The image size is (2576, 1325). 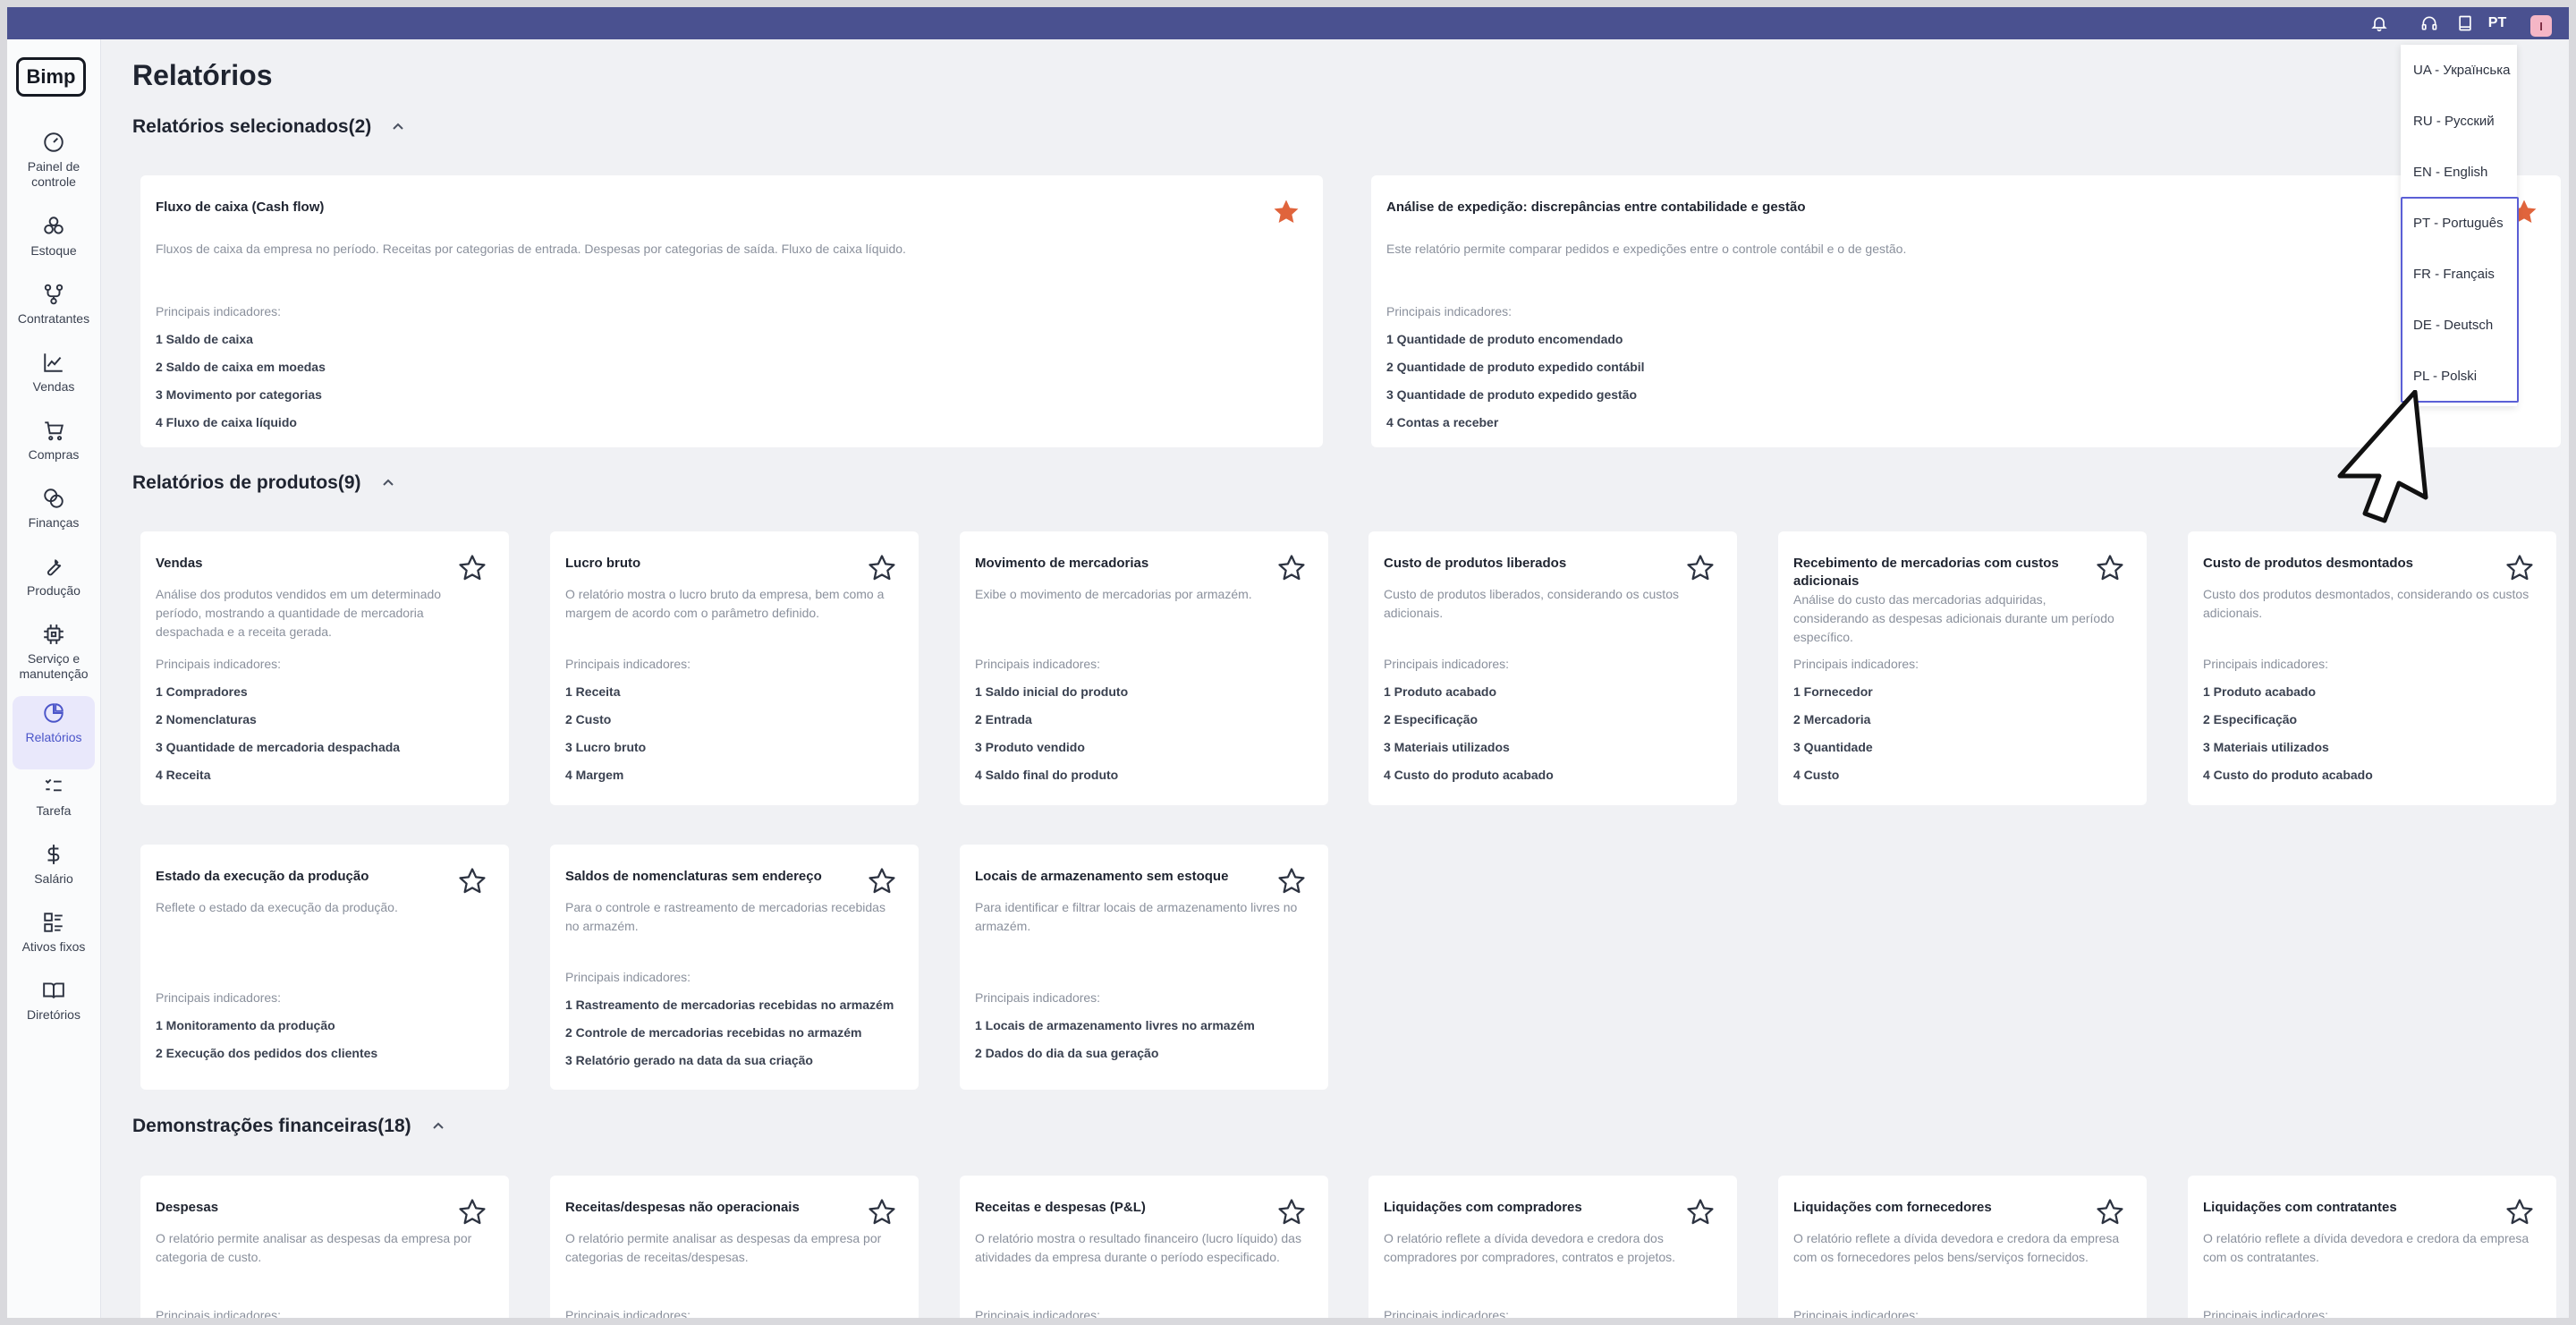 I want to click on sidebar-item-label: Diretórios, so click(x=53, y=1015).